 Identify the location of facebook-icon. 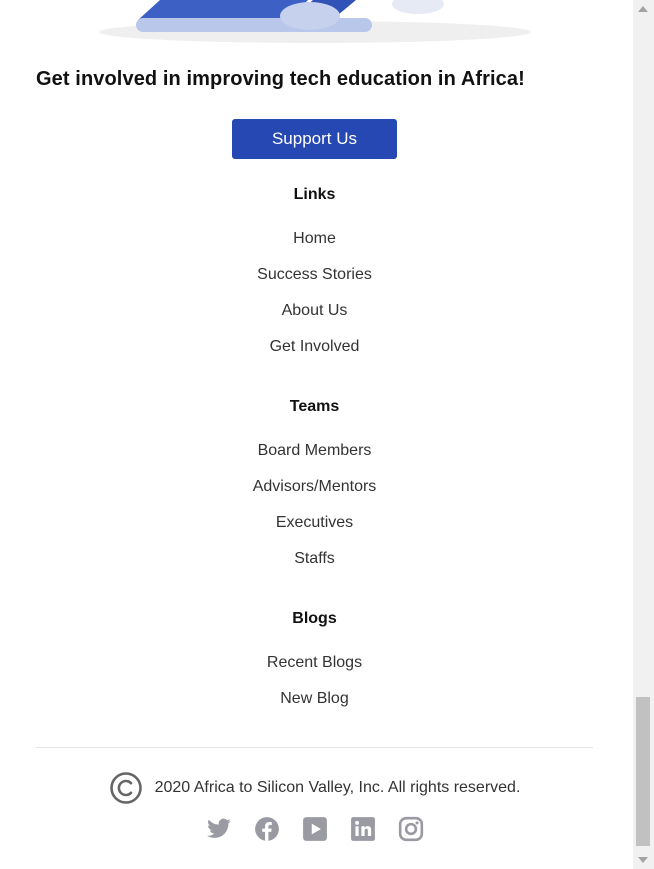
(267, 829).